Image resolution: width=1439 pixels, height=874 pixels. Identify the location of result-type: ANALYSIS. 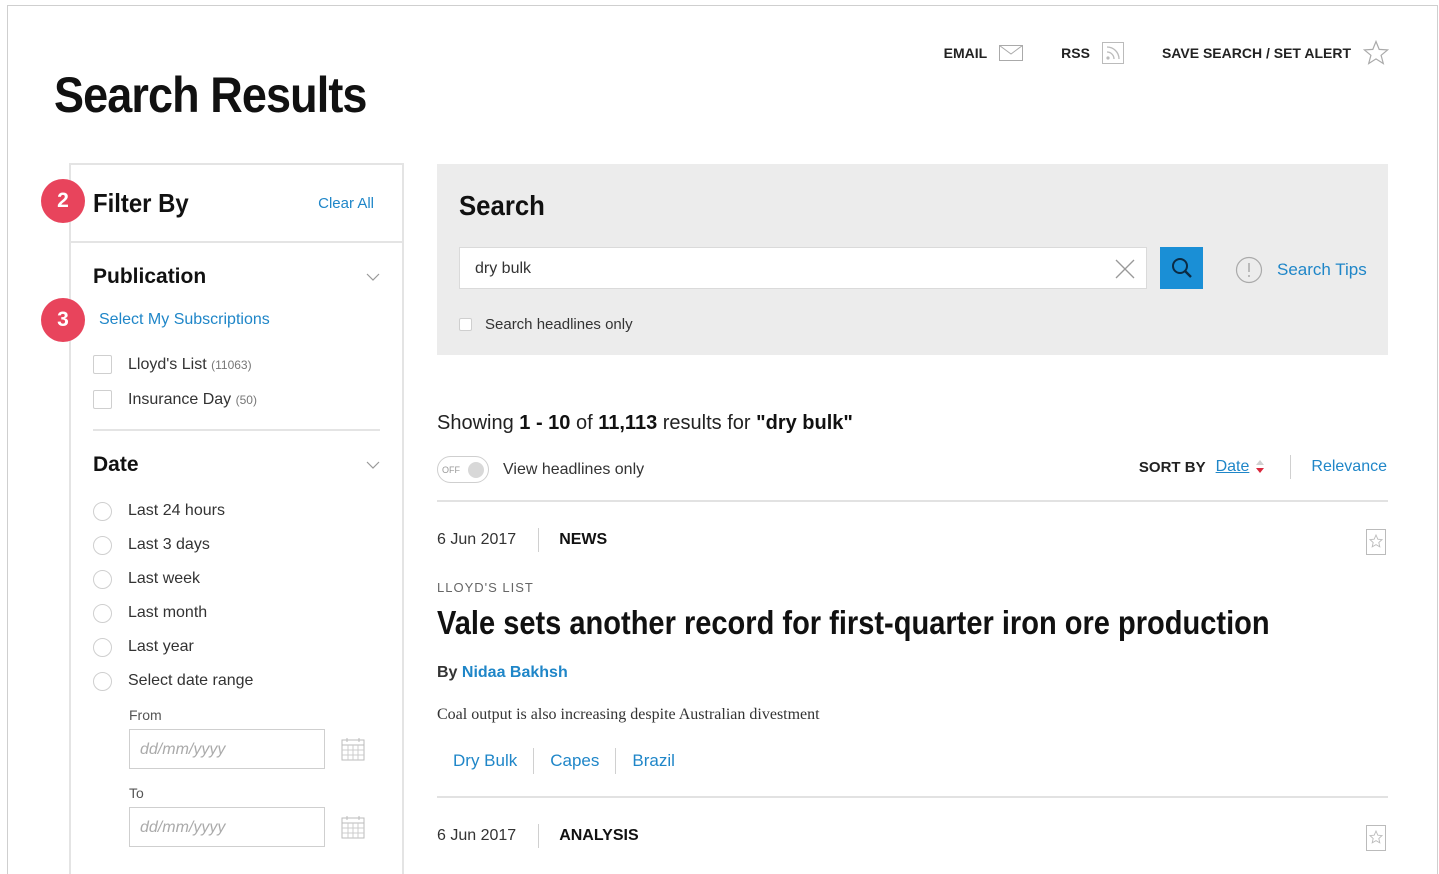
(599, 835).